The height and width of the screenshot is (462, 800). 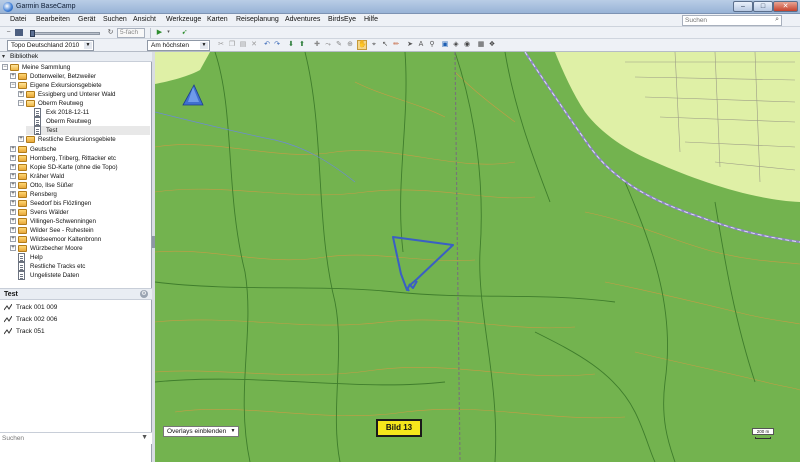 I want to click on tree-node: + Dottenweiler, Betzweiler, so click(x=80, y=76).